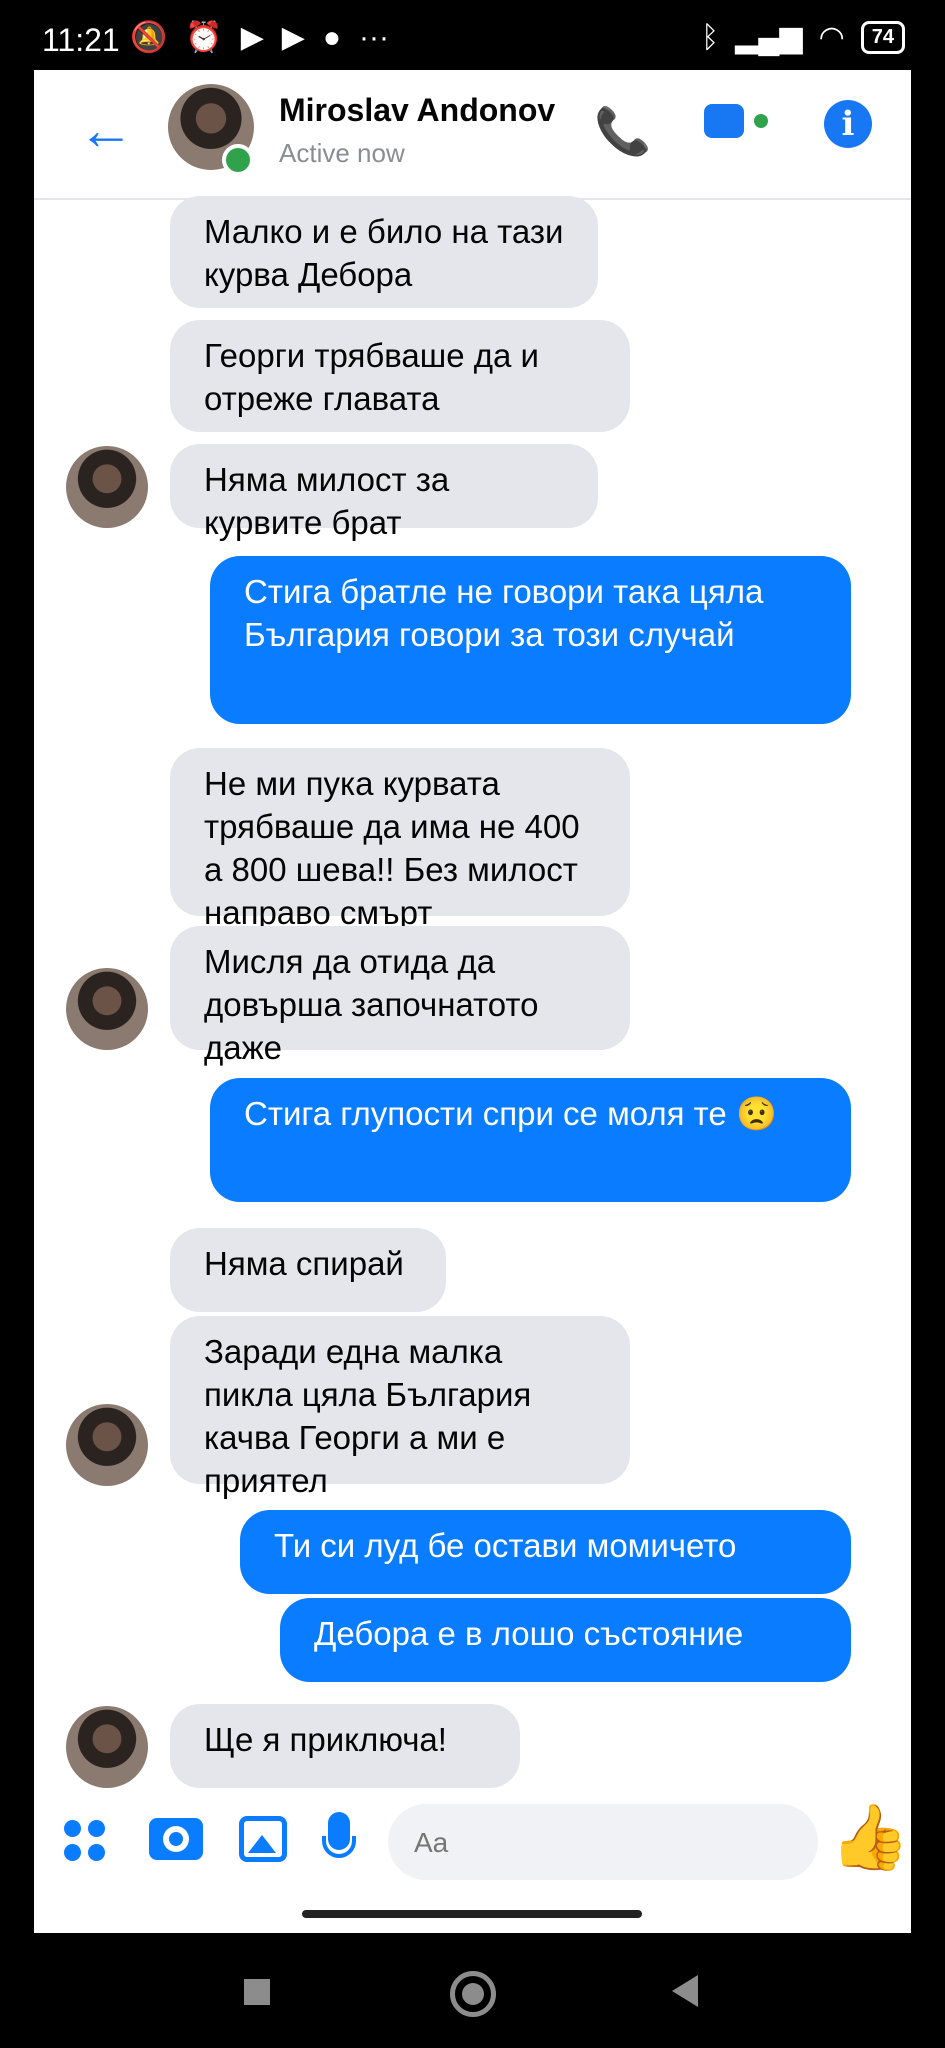 The width and height of the screenshot is (945, 2048). I want to click on message-input-container: ☺, so click(603, 1842).